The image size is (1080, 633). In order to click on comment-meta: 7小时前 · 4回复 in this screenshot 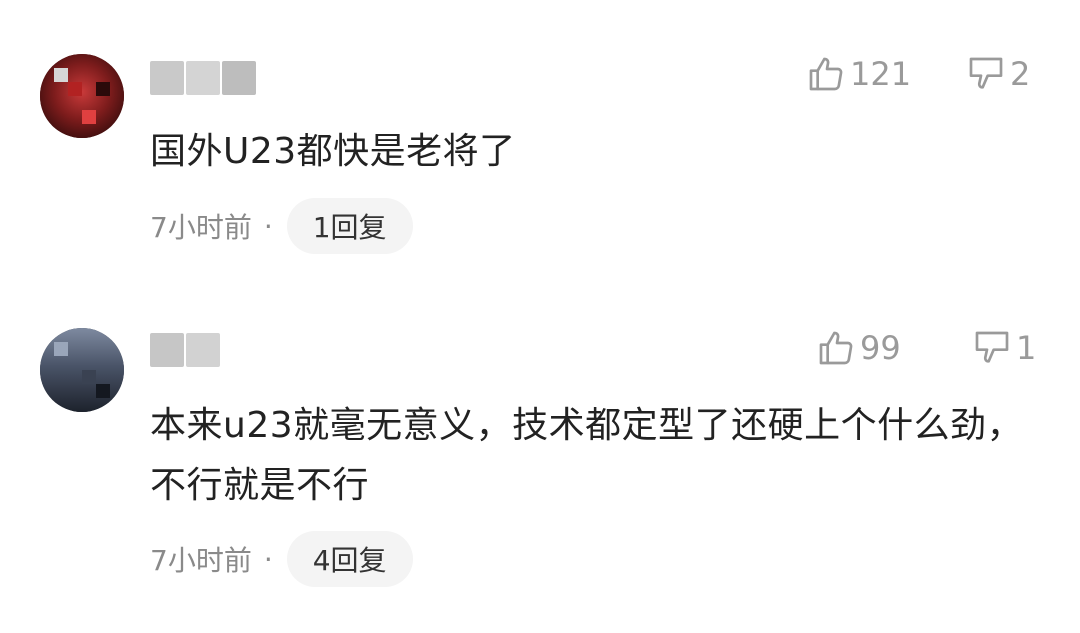, I will do `click(281, 559)`.